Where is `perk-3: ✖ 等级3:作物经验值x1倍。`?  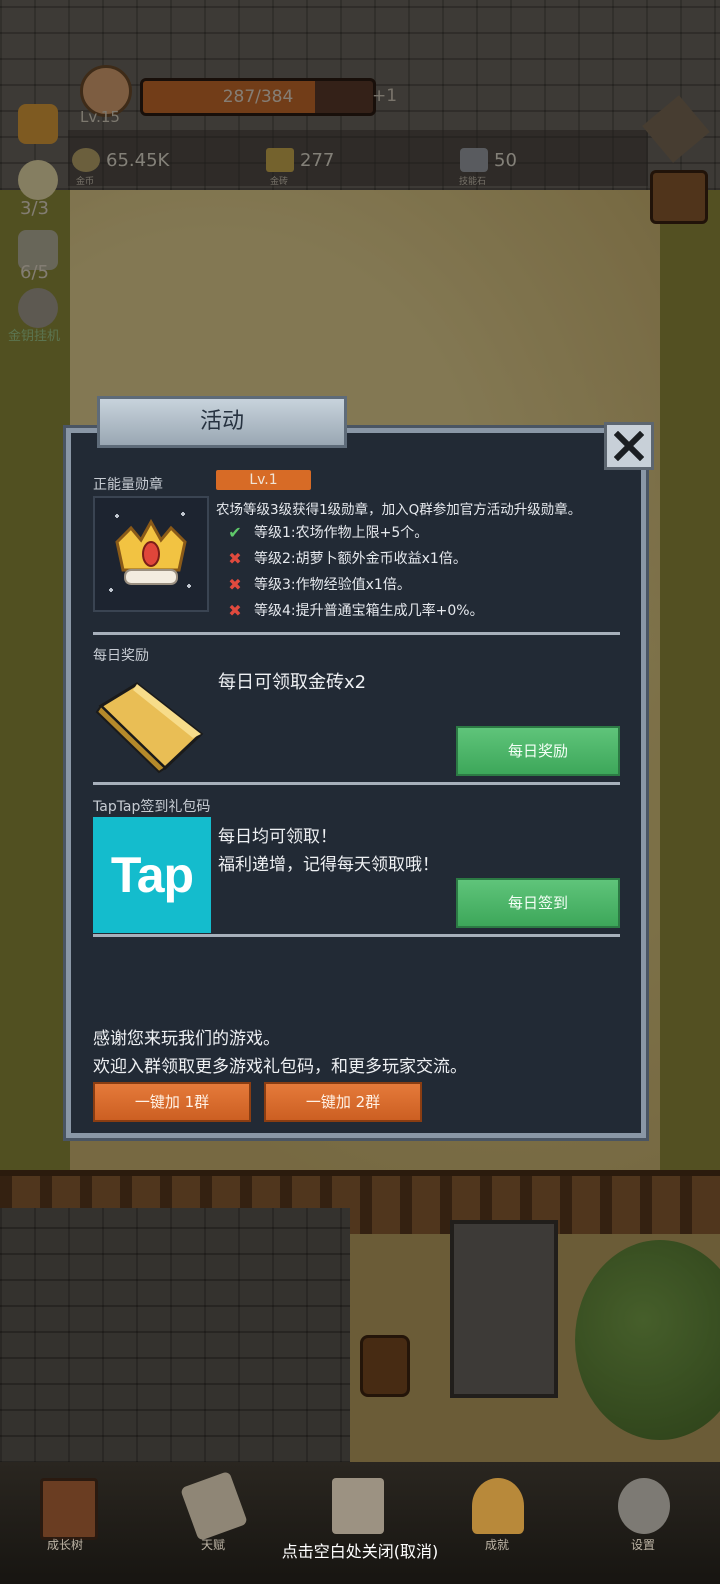
perk-3: ✖ 等级3:作物经验值x1倍。 is located at coordinates (318, 584).